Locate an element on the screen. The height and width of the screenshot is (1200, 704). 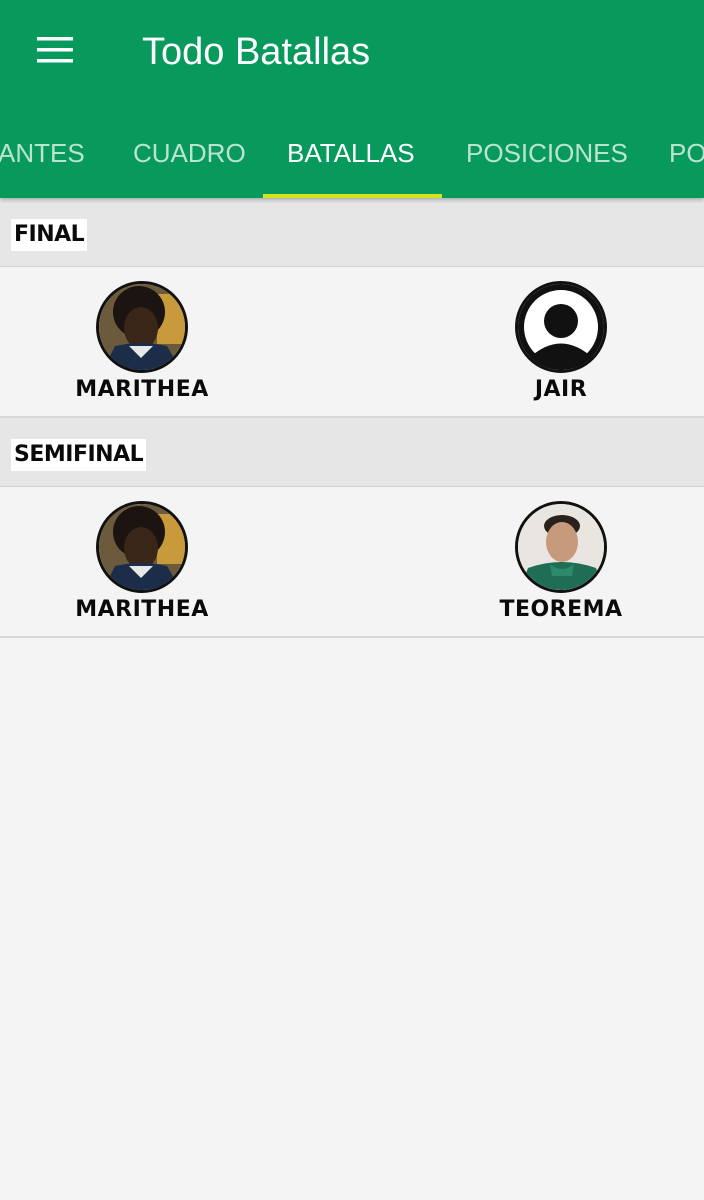
section-title: SEMIFINAL is located at coordinates (79, 455).